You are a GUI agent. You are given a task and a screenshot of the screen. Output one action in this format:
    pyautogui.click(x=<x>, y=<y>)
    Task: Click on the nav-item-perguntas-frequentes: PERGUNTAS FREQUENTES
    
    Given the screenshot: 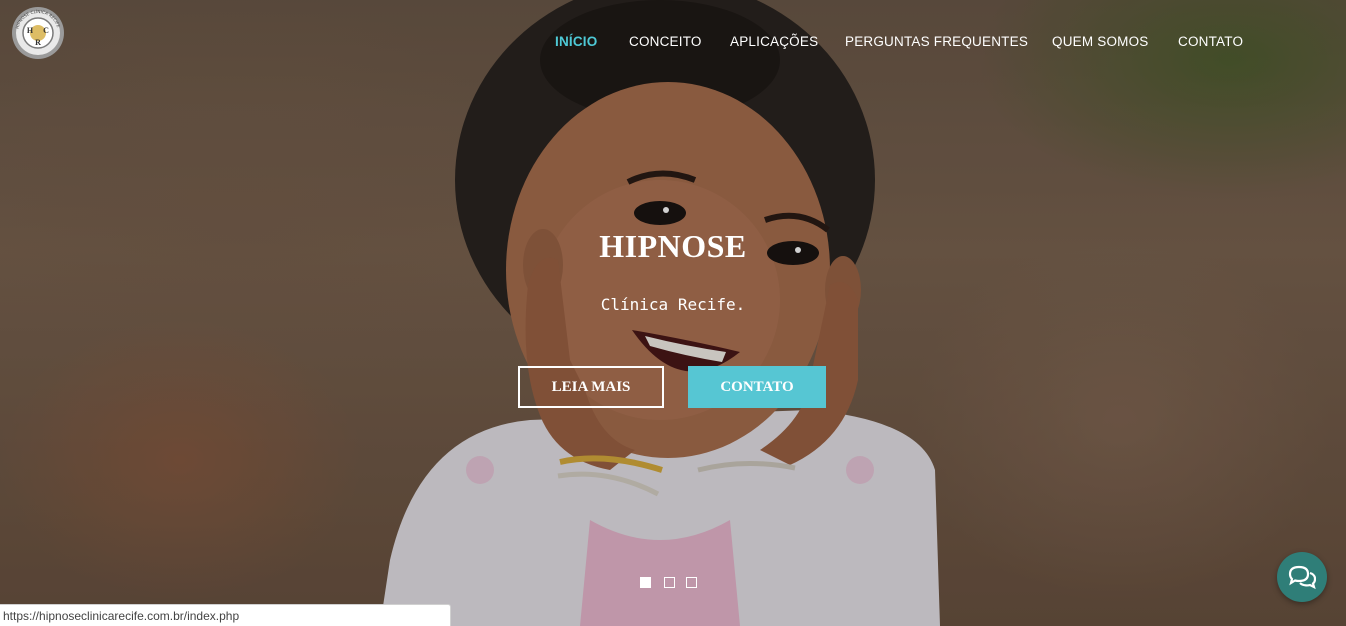 What is the action you would take?
    pyautogui.click(x=936, y=41)
    